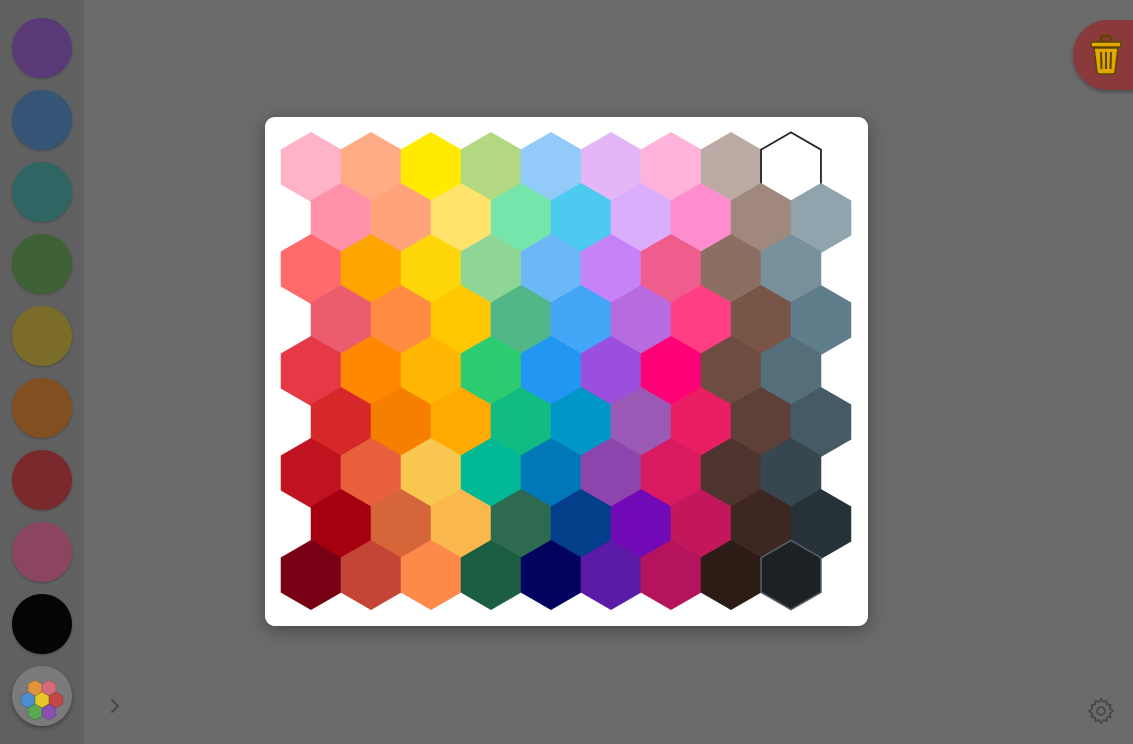  I want to click on trash-button, so click(1103, 55).